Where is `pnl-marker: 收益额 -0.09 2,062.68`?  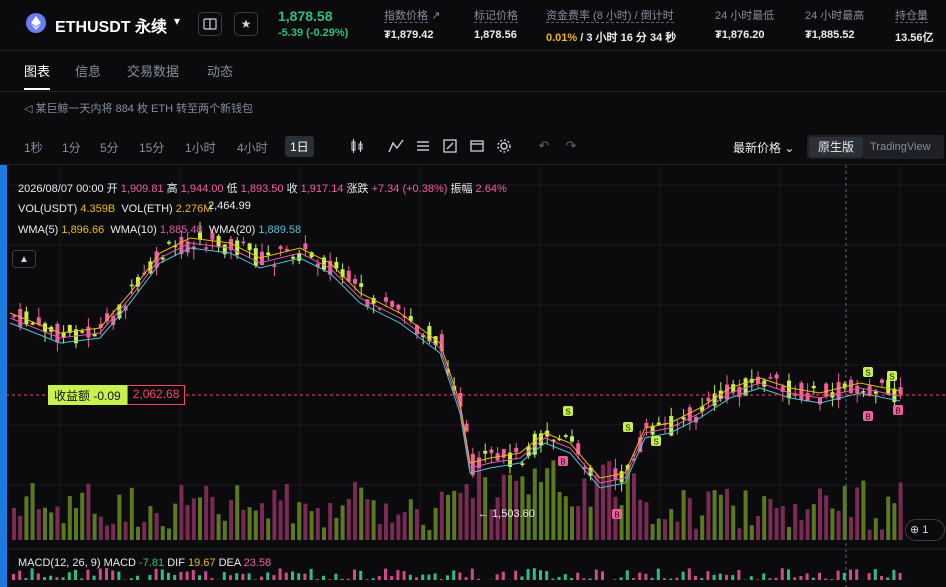
pnl-marker: 收益额 -0.09 2,062.68 is located at coordinates (117, 395).